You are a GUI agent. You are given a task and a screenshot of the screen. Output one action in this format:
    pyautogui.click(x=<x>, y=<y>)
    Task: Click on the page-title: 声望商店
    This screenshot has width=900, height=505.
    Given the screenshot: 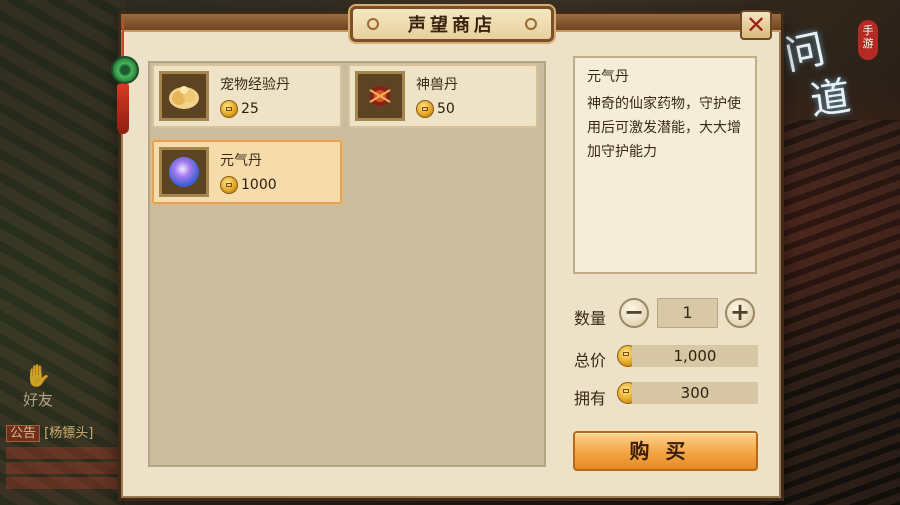 What is the action you would take?
    pyautogui.click(x=452, y=25)
    